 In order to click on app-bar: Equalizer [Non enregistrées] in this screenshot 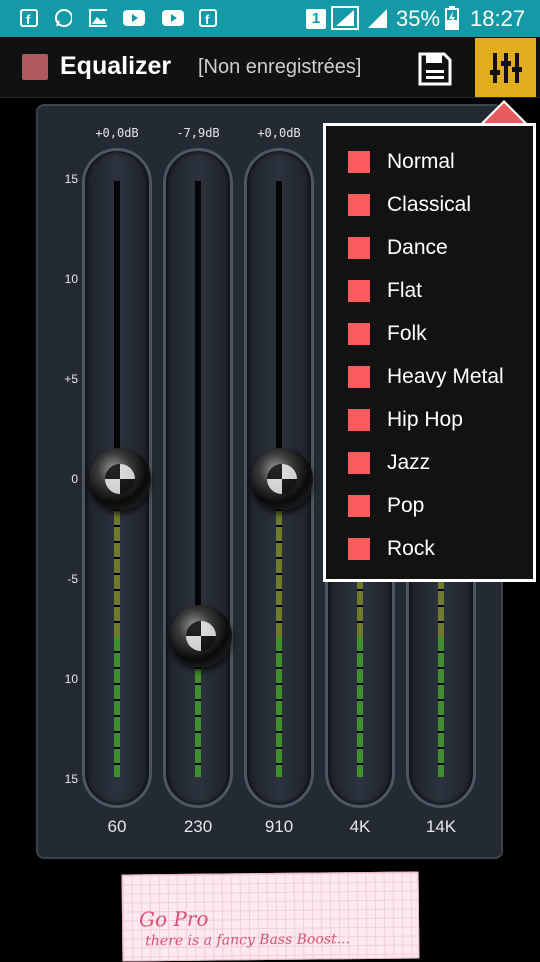, I will do `click(270, 67)`.